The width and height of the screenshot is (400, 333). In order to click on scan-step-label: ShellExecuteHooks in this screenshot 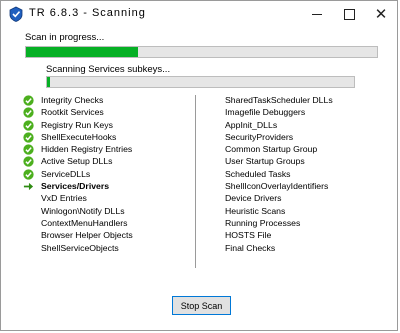, I will do `click(79, 136)`.